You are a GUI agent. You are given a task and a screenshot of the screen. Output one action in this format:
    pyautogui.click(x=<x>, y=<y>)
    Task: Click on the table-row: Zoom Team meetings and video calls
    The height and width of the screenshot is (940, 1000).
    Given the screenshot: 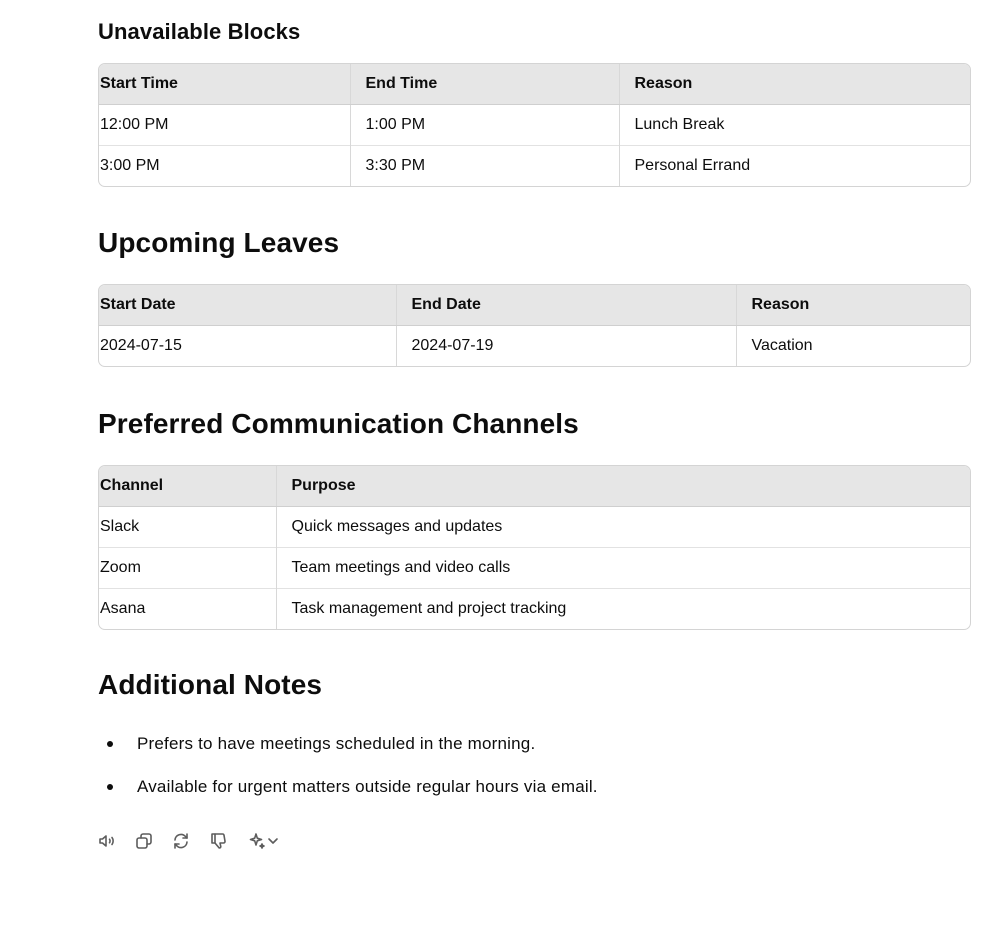 What is the action you would take?
    pyautogui.click(x=534, y=568)
    